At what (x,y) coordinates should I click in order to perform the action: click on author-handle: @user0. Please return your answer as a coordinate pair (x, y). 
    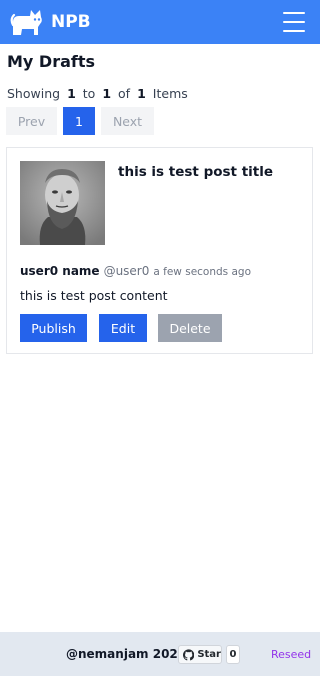
    Looking at the image, I should click on (127, 271).